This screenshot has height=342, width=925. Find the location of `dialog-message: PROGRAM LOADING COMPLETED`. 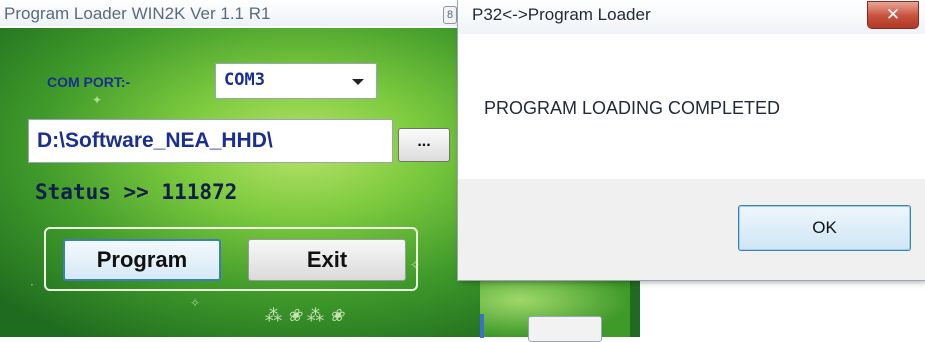

dialog-message: PROGRAM LOADING COMPLETED is located at coordinates (632, 108).